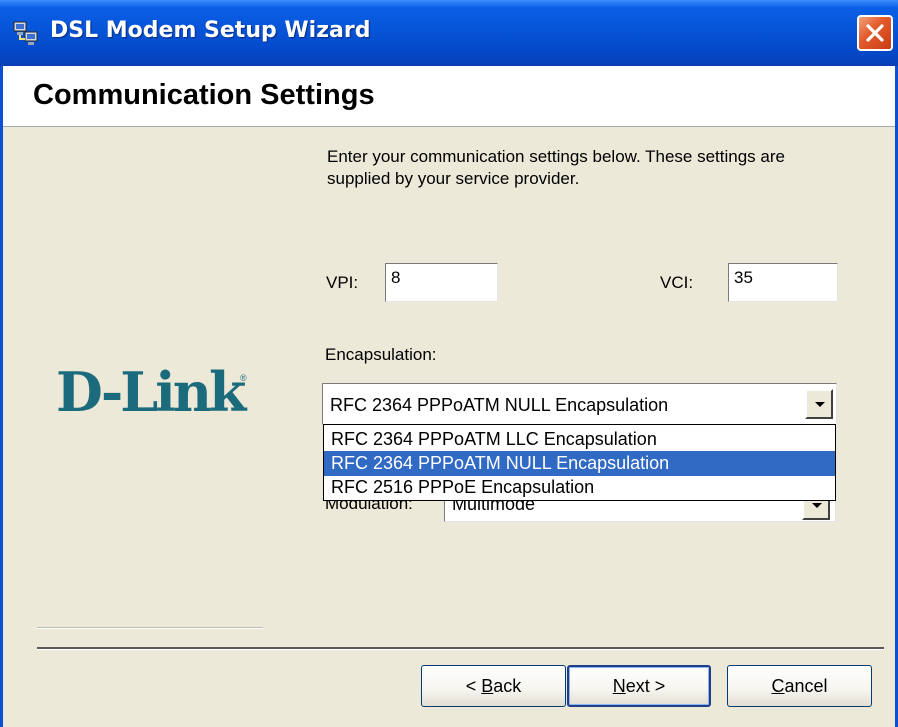 This screenshot has height=727, width=898. Describe the element at coordinates (499, 405) in the screenshot. I see `encapsulation-value: RFC 2364 PPPoATM NULL Encapsulation` at that location.